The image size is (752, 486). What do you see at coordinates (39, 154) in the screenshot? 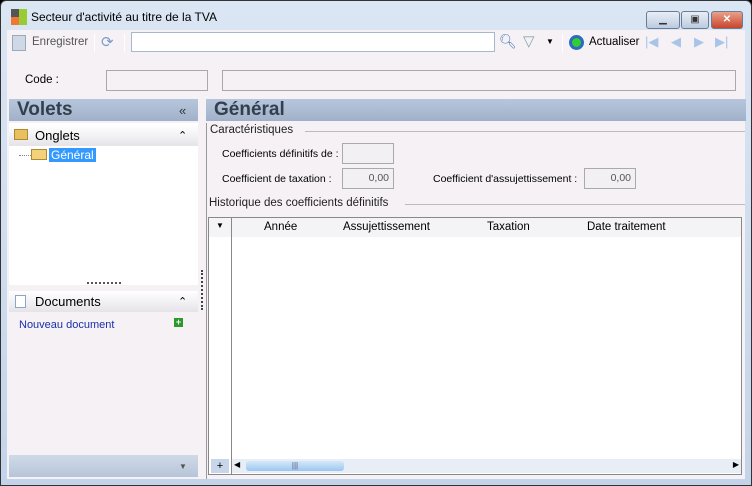
I see `open-folder-icon` at bounding box center [39, 154].